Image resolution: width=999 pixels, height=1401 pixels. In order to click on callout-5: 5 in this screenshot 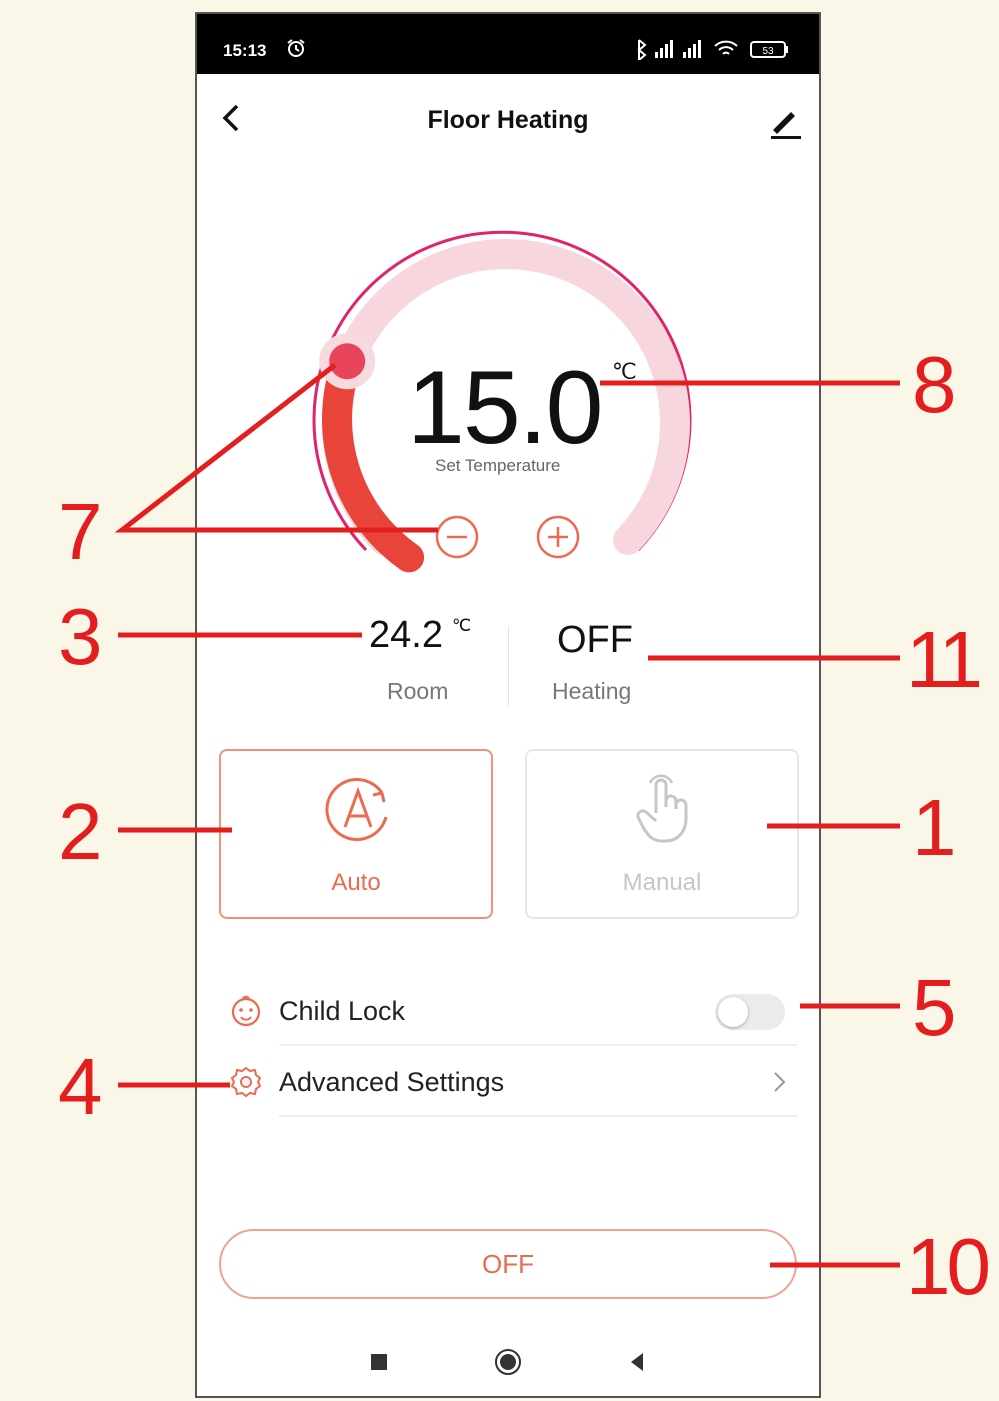, I will do `click(934, 1007)`.